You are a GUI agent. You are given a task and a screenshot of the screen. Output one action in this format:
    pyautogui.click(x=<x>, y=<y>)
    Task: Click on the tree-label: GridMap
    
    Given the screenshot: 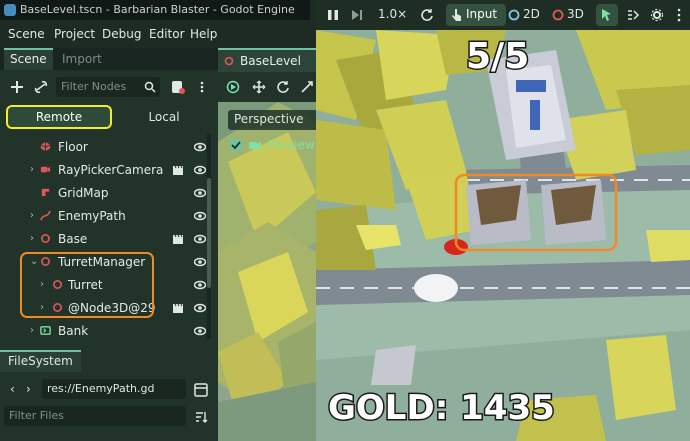 What is the action you would take?
    pyautogui.click(x=83, y=193)
    